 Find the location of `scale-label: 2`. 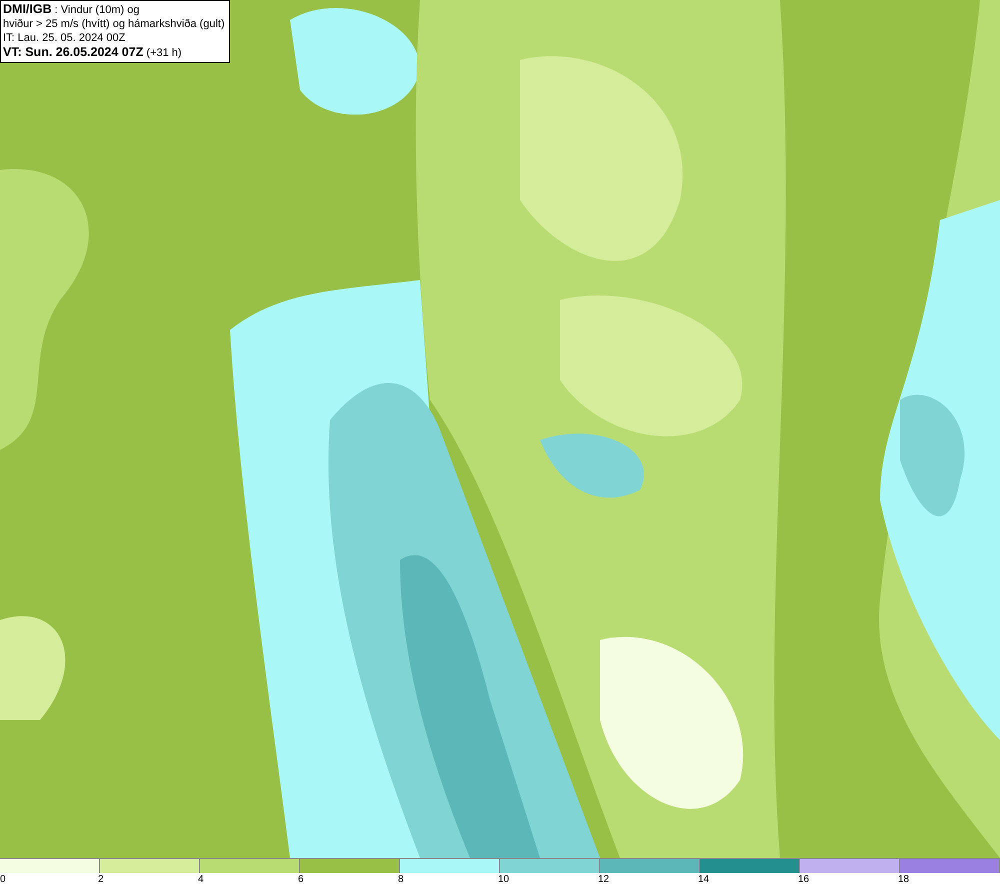

scale-label: 2 is located at coordinates (101, 879).